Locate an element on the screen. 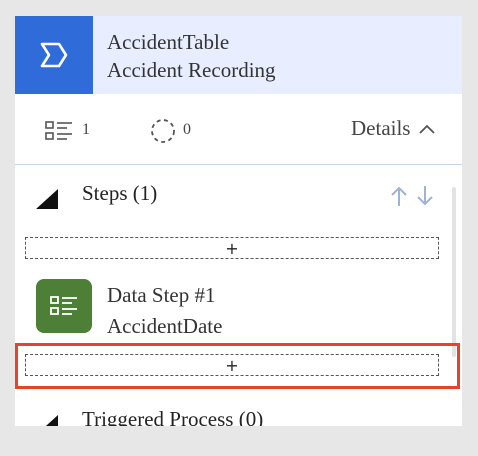 The height and width of the screenshot is (456, 478). process-name: Accident Recording is located at coordinates (191, 70).